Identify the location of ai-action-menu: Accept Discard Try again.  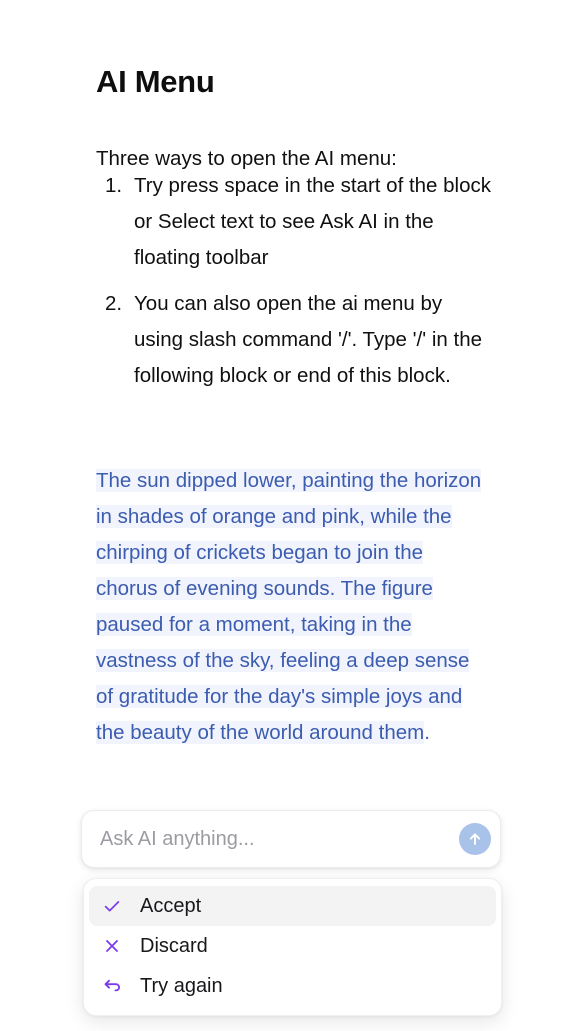
(292, 947).